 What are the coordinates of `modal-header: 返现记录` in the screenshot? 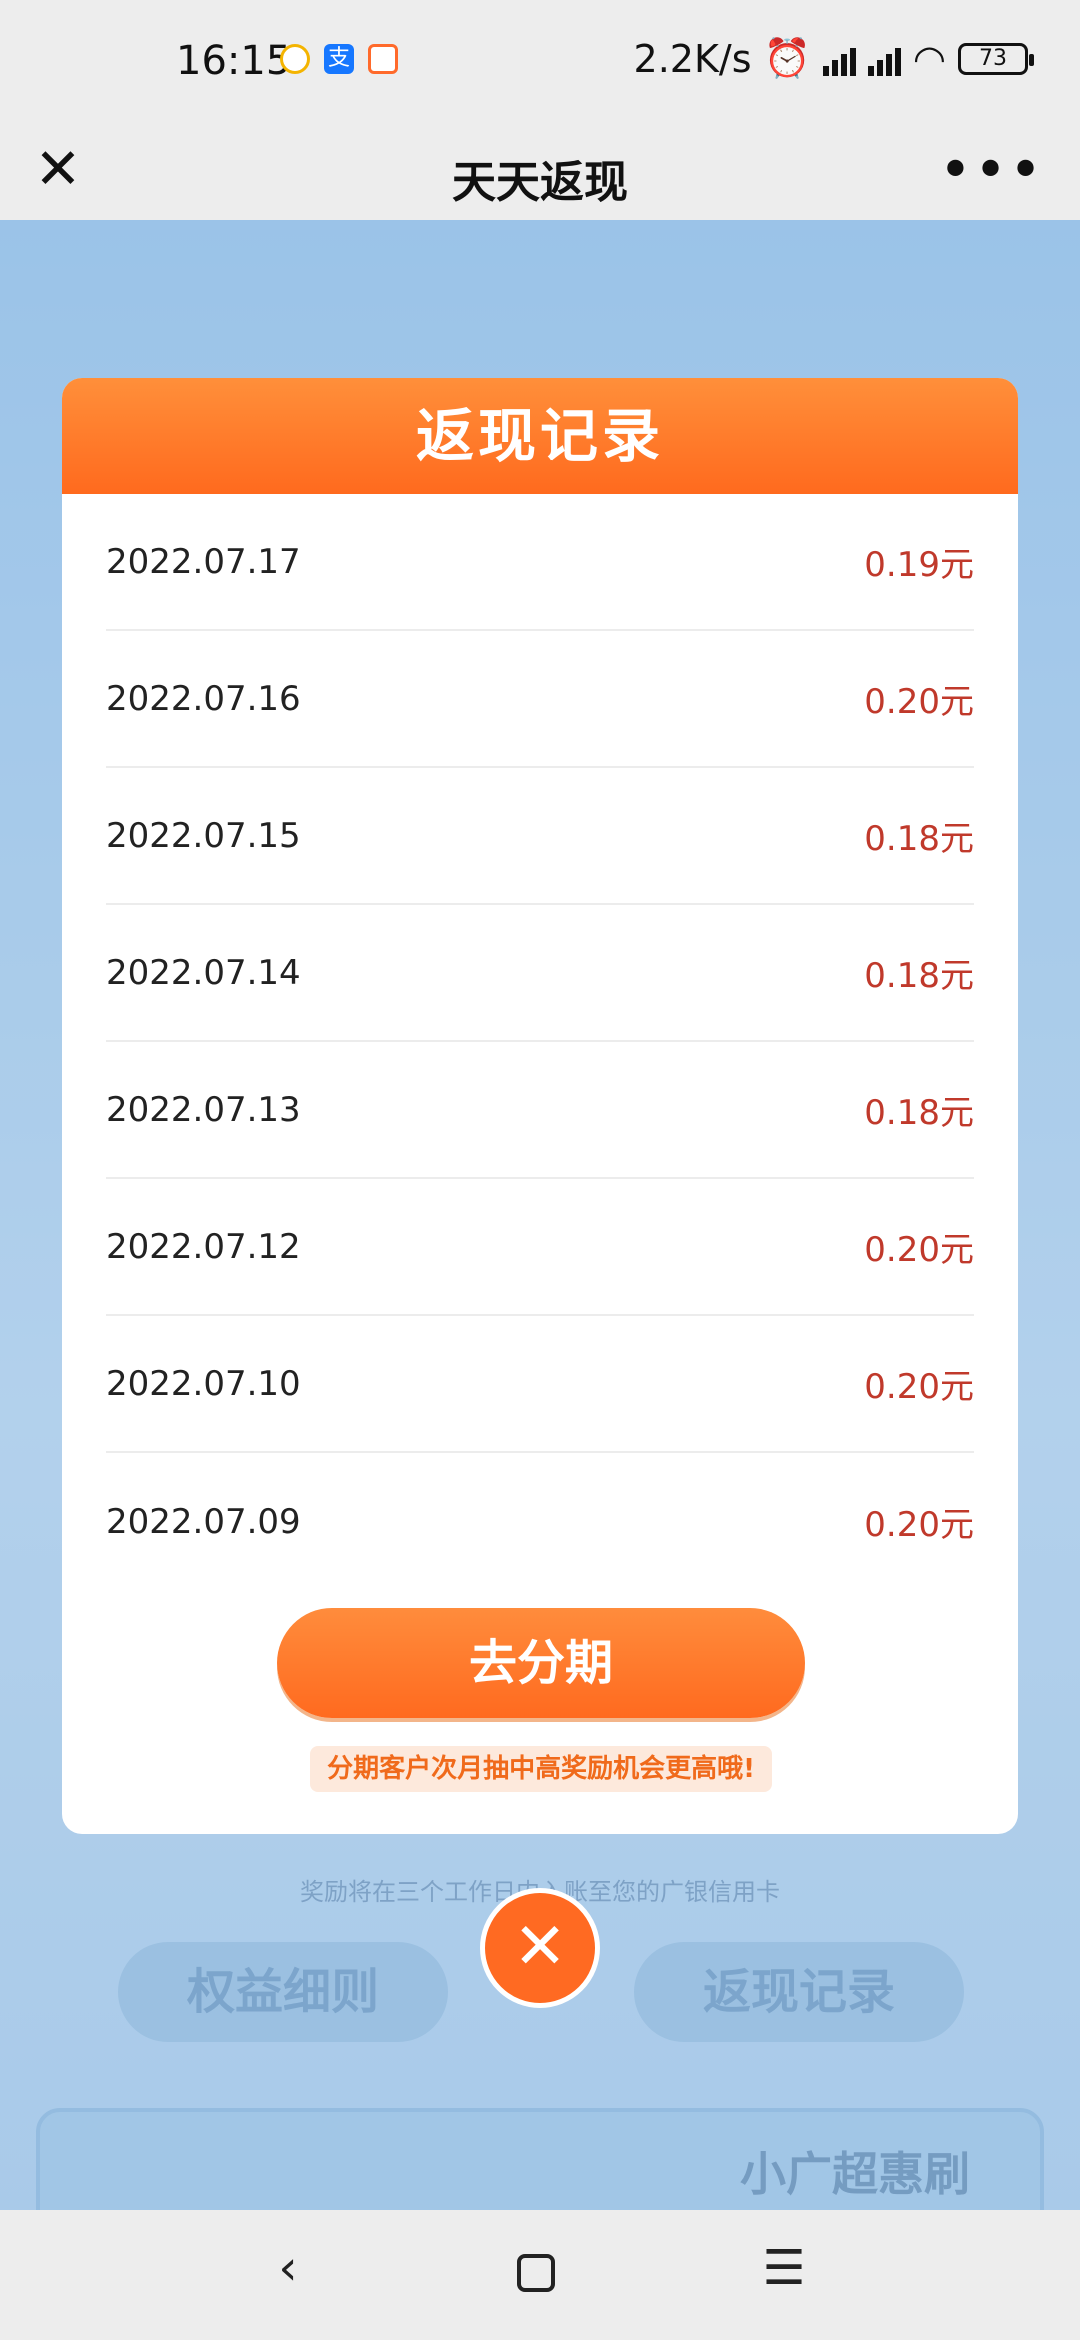 It's located at (540, 436).